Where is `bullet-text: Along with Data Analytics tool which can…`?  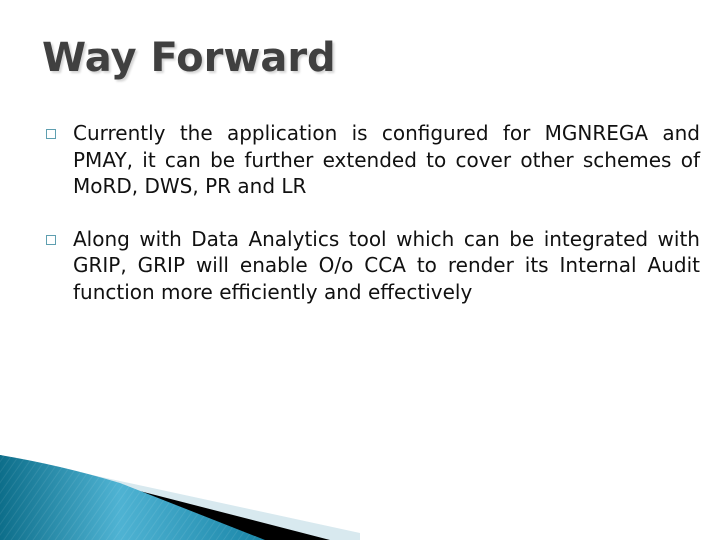
bullet-text: Along with Data Analytics tool which can… is located at coordinates (386, 265).